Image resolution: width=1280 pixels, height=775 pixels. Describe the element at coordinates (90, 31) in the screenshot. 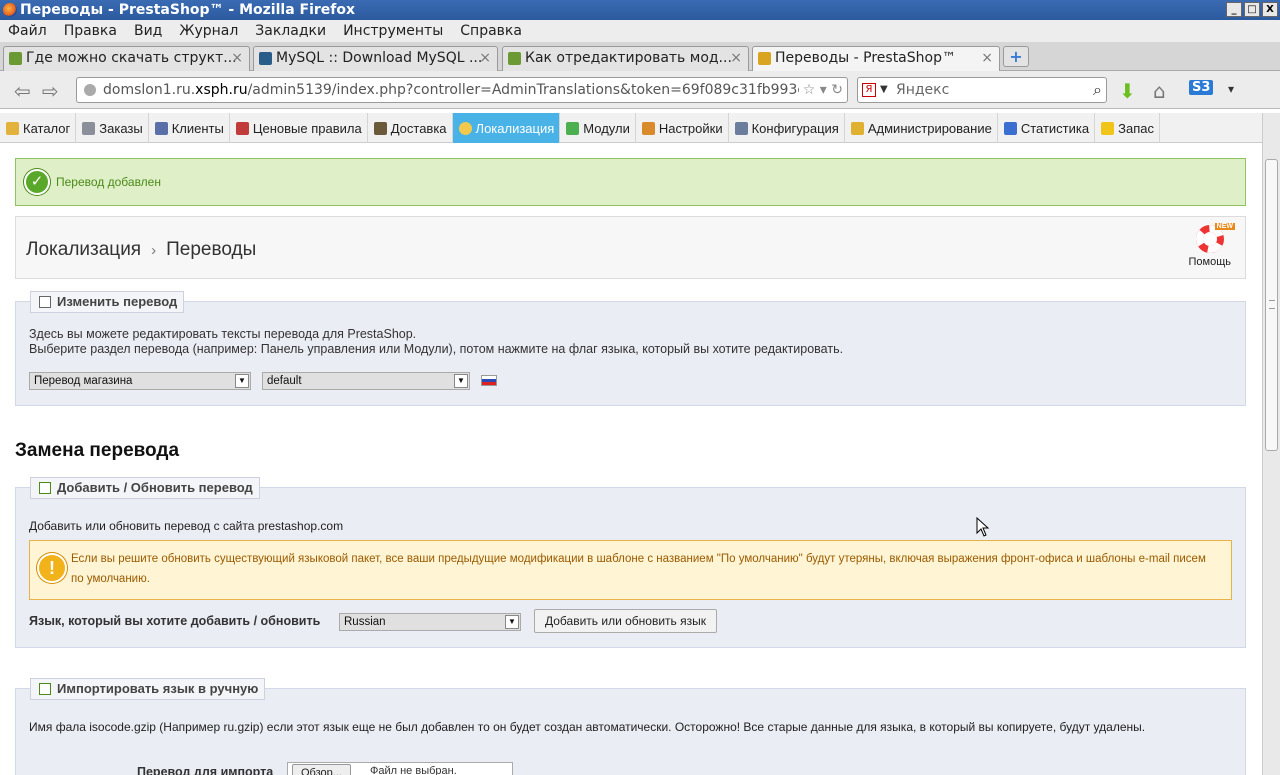

I see `menu-edit: Правка` at that location.